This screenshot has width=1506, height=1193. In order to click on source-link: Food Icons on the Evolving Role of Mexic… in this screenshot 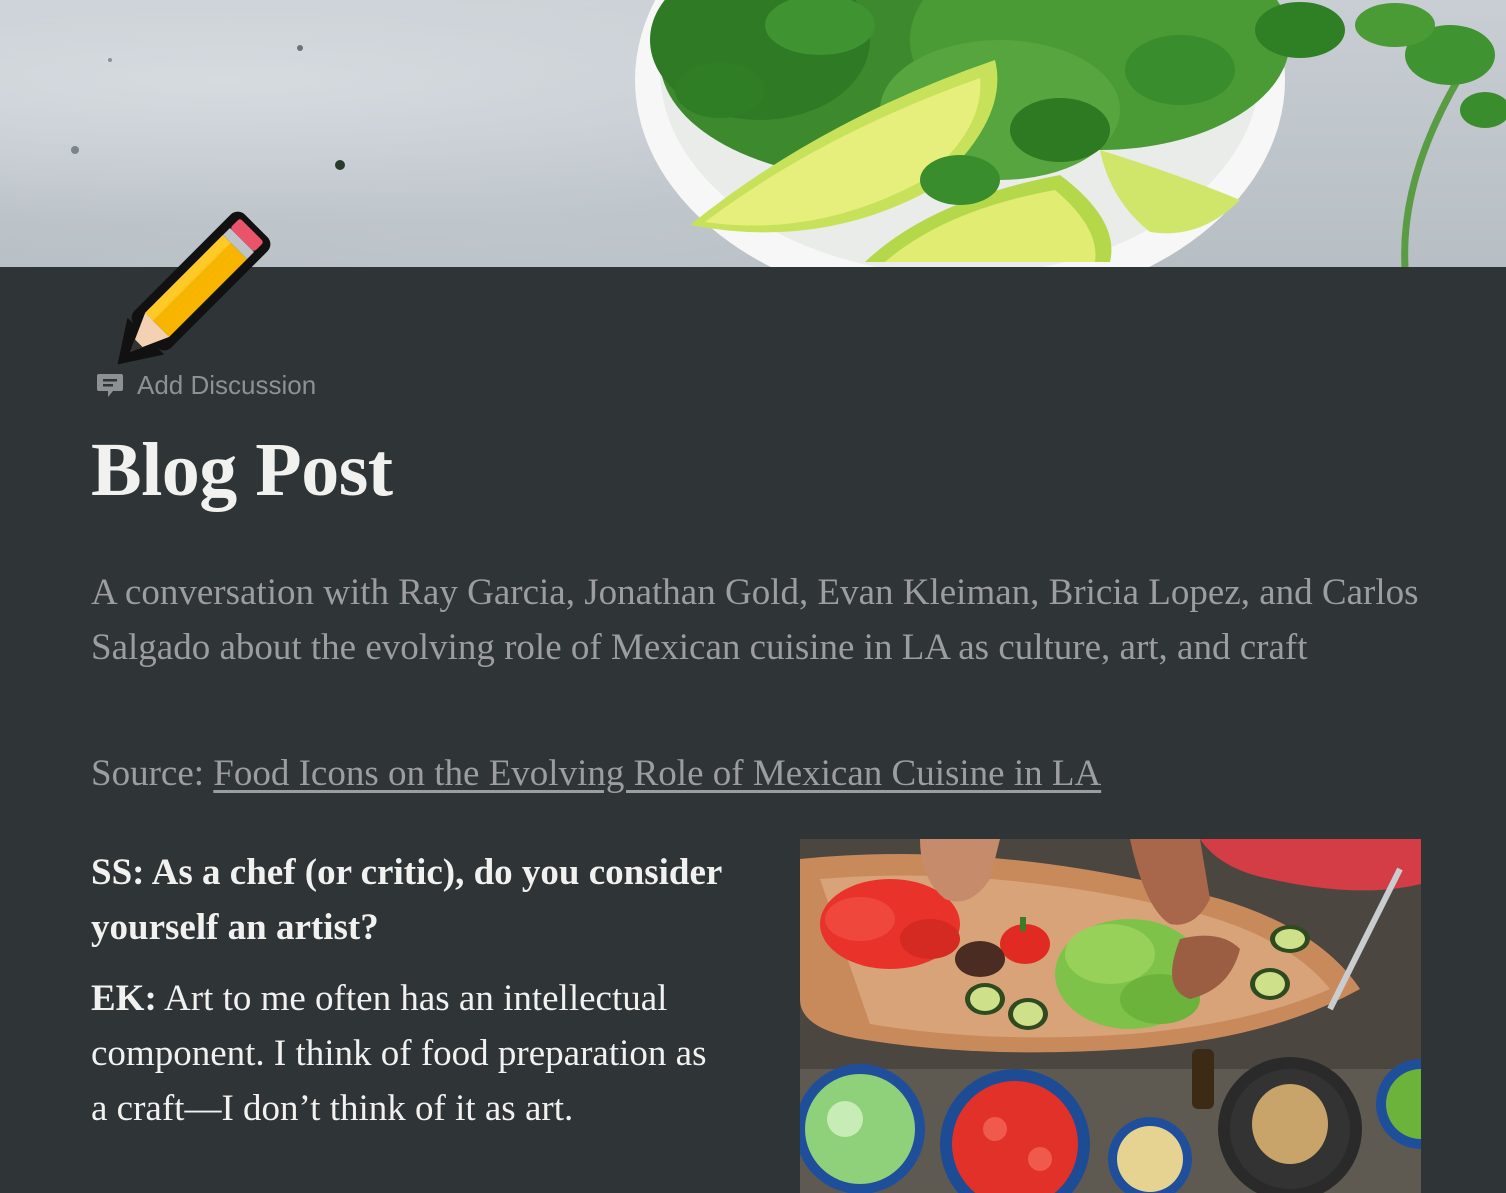, I will do `click(657, 773)`.